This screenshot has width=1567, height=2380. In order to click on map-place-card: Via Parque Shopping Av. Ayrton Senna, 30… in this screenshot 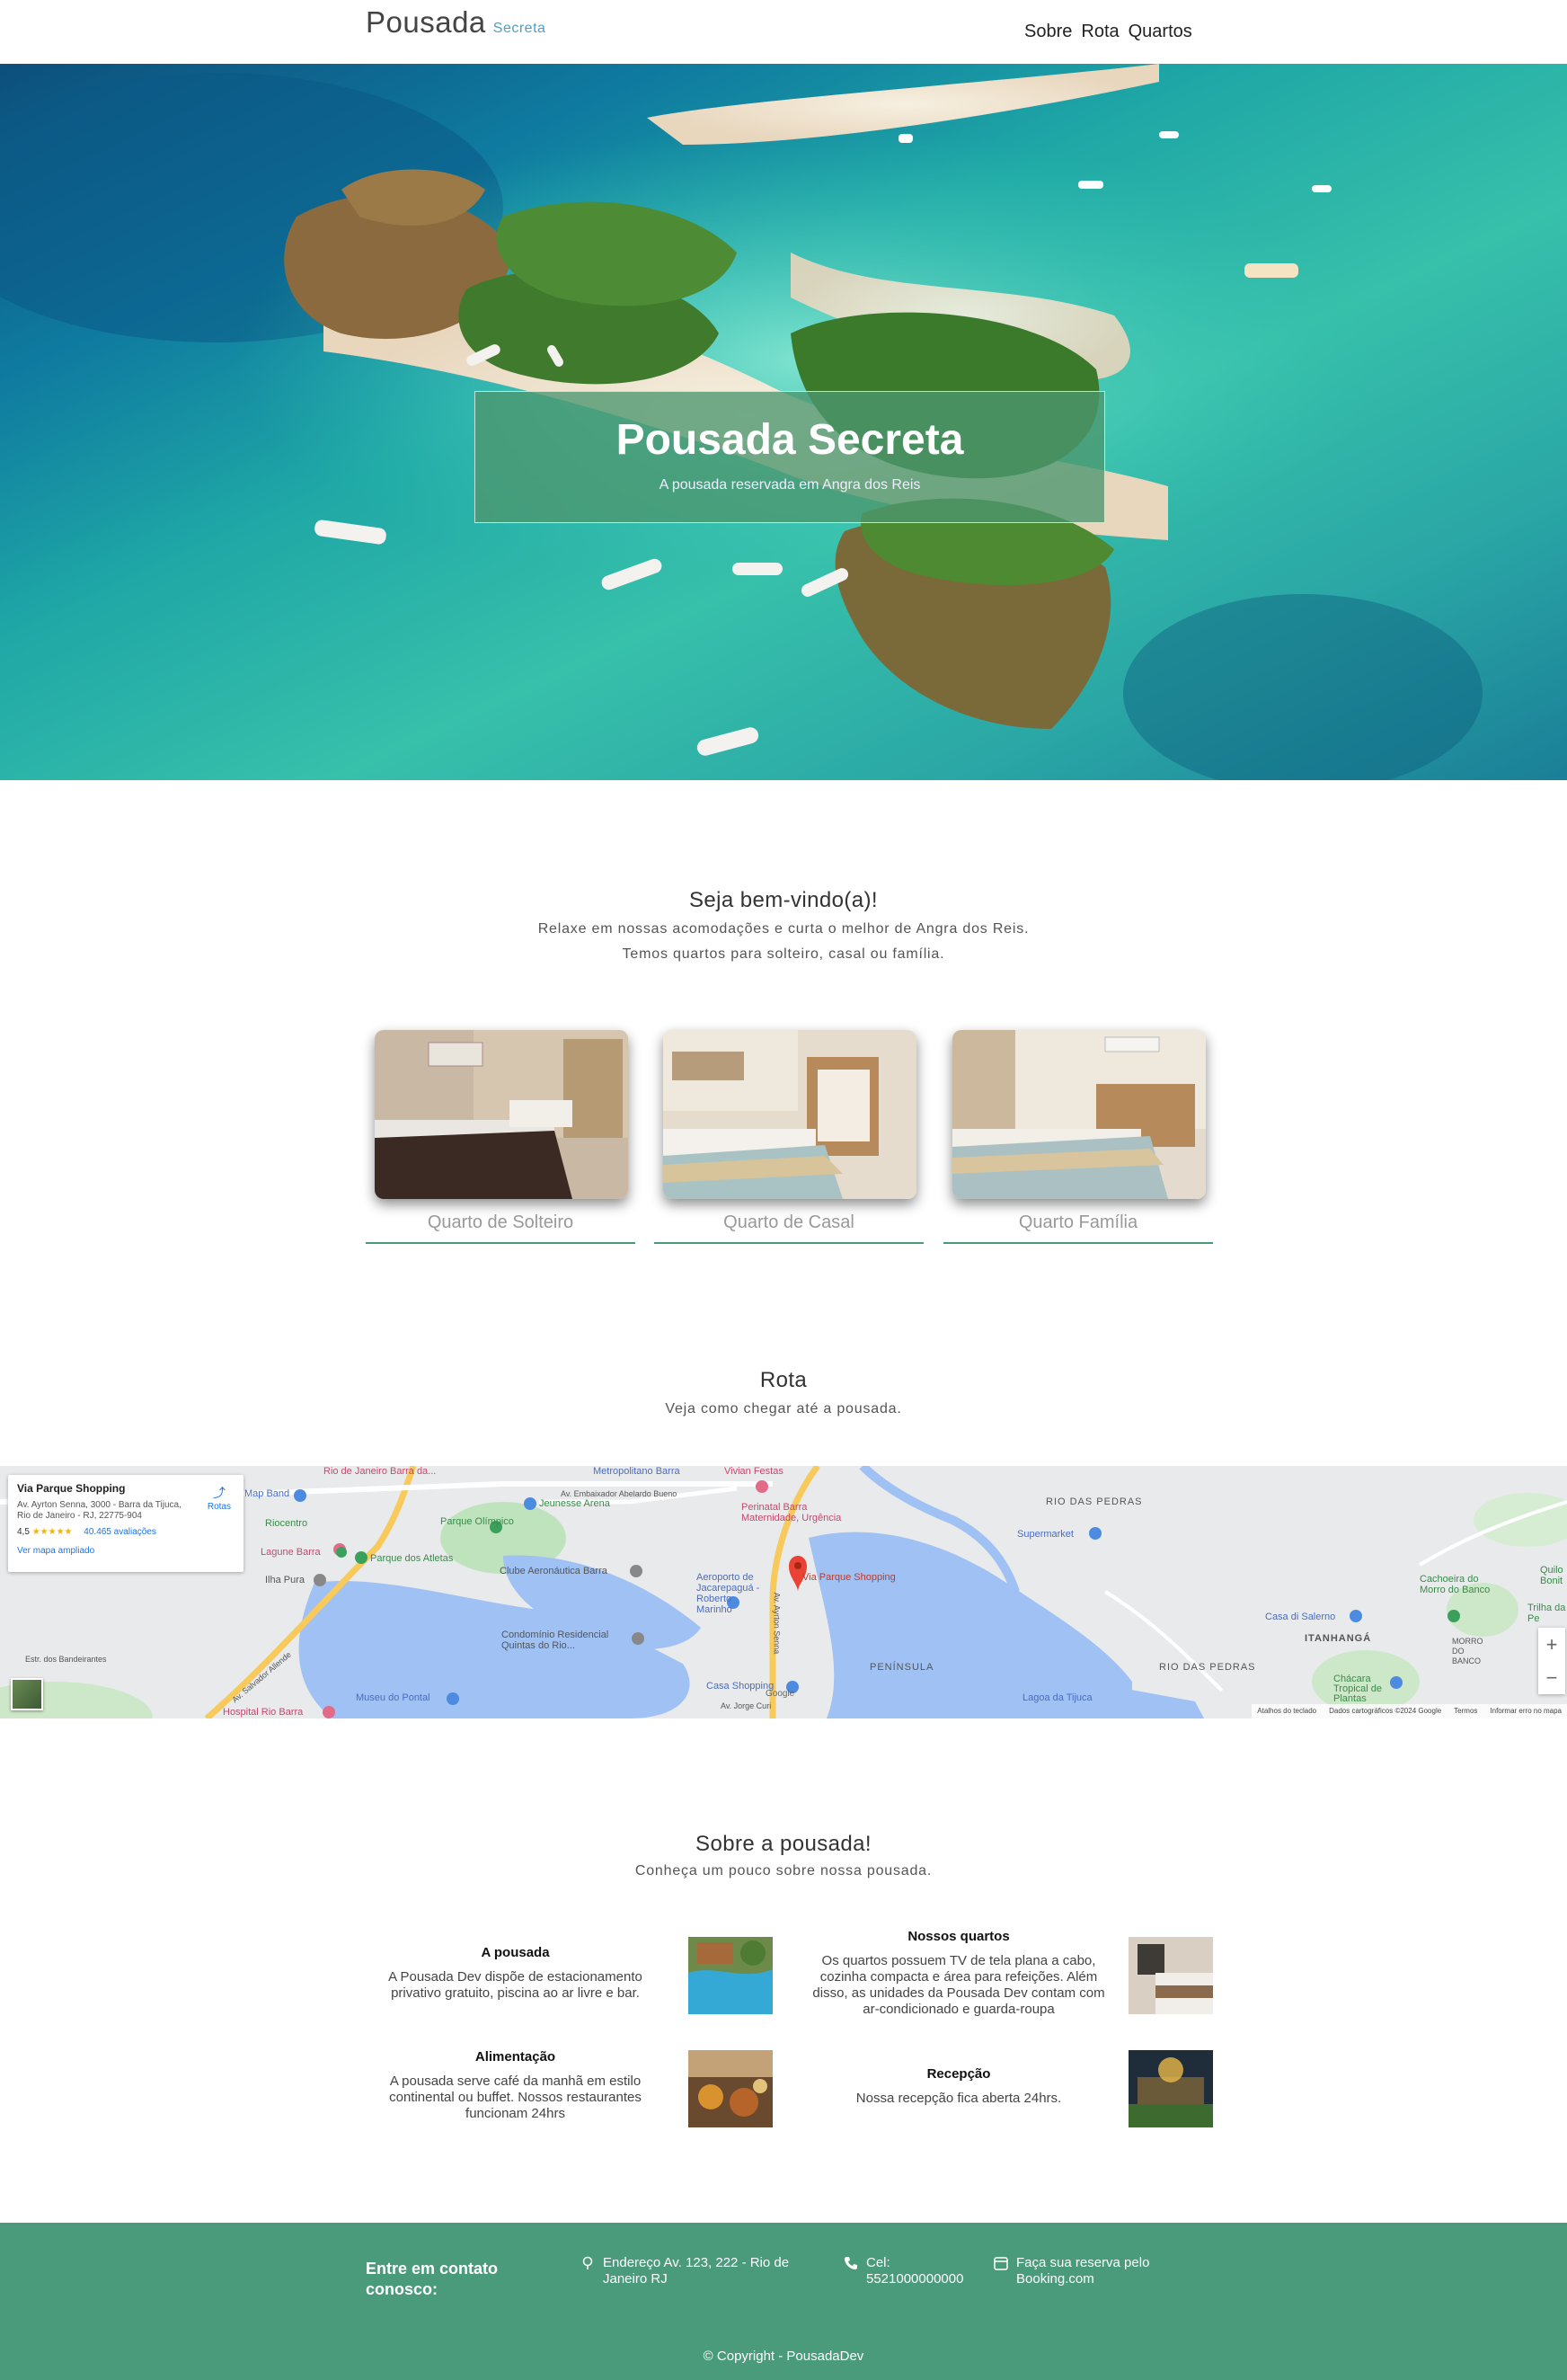, I will do `click(125, 1524)`.